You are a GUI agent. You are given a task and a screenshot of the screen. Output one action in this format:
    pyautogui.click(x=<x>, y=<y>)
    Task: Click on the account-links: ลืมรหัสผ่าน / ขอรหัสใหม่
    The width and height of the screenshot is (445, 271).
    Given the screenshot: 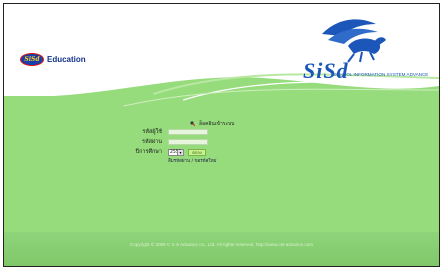 What is the action you would take?
    pyautogui.click(x=192, y=160)
    